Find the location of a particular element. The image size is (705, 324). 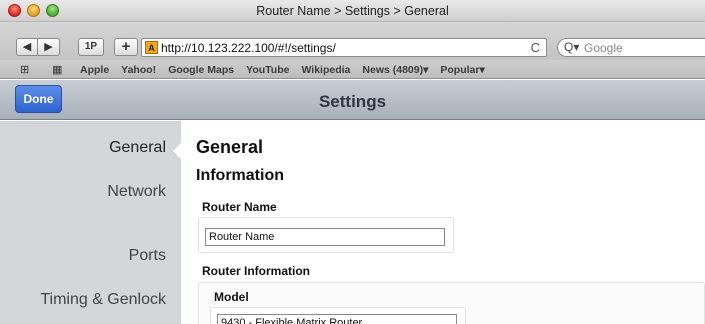

bookmark-popular-folder: Popular▾ is located at coordinates (462, 70).